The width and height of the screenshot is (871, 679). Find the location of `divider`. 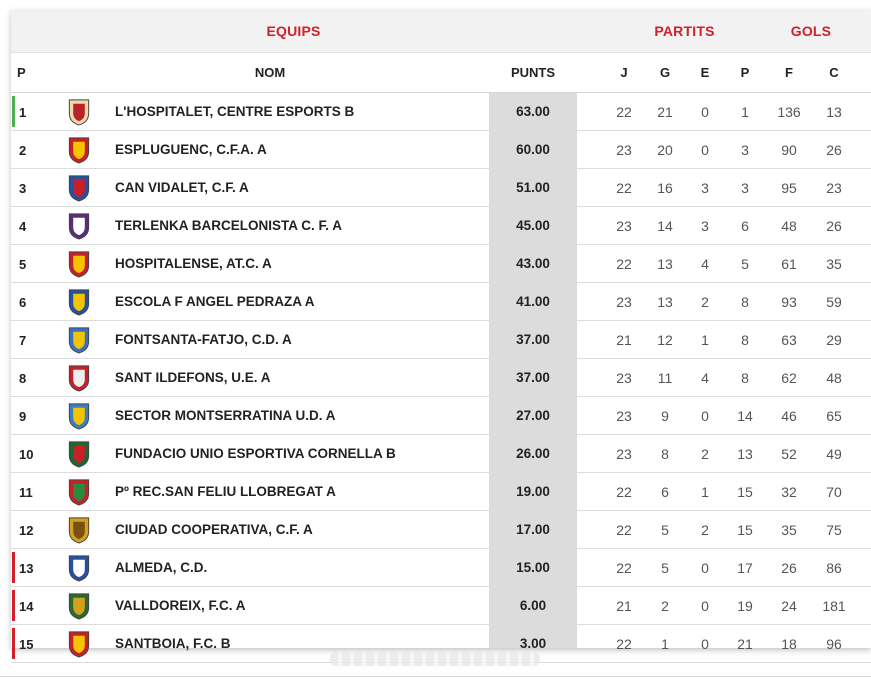

divider is located at coordinates (435, 676).